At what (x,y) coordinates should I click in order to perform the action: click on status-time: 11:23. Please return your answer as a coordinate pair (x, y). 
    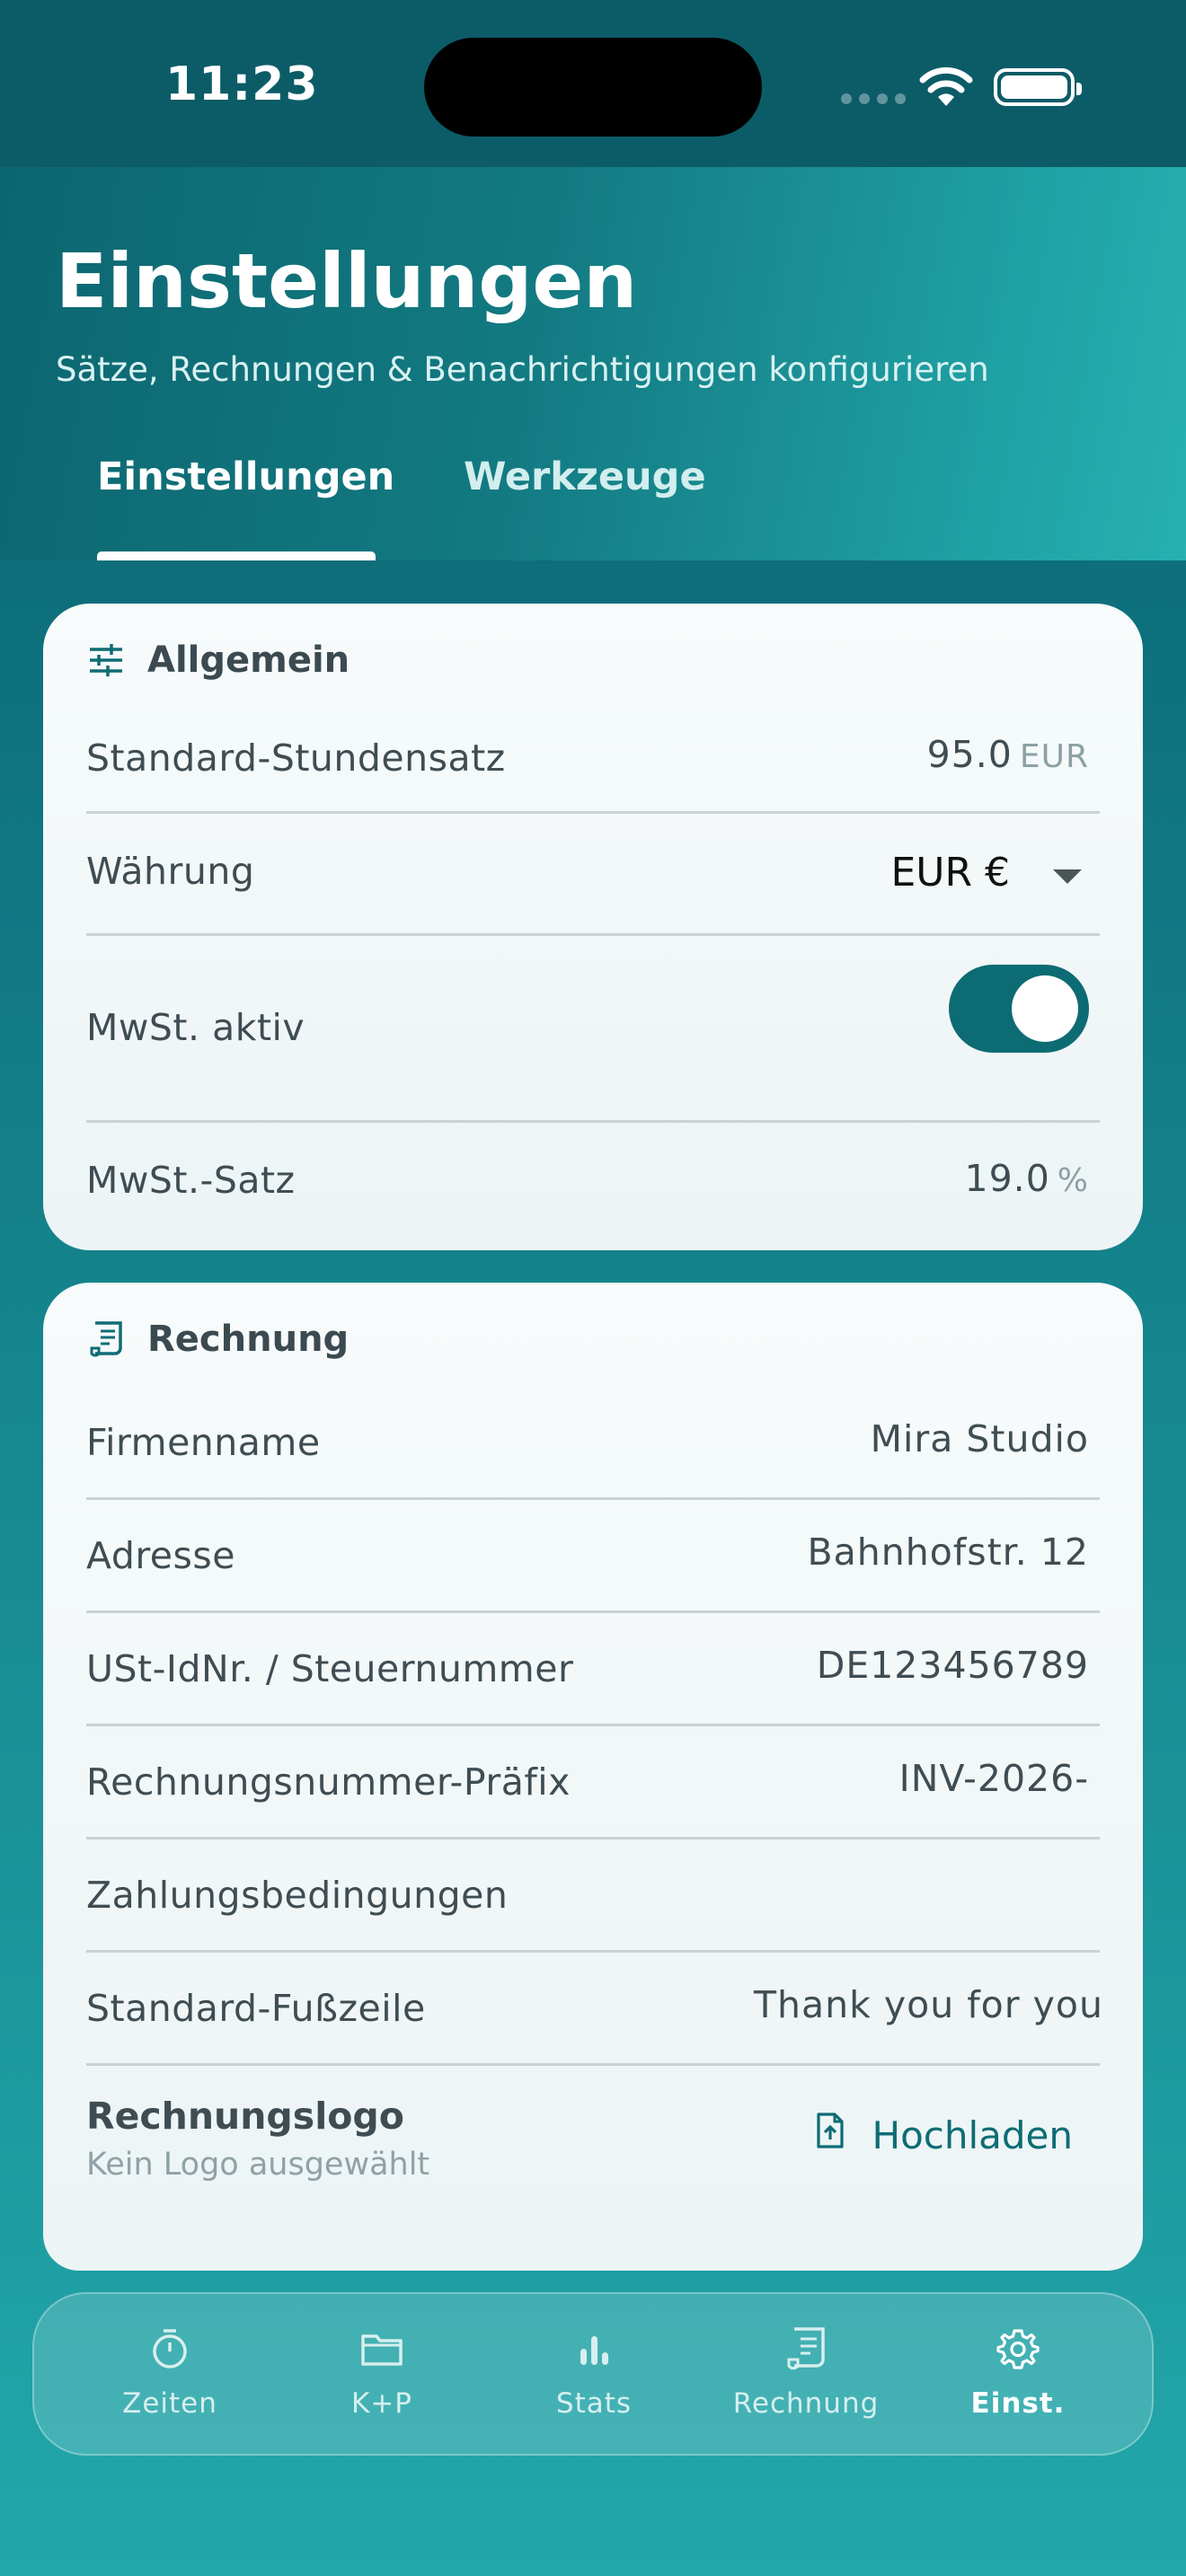
    Looking at the image, I should click on (242, 84).